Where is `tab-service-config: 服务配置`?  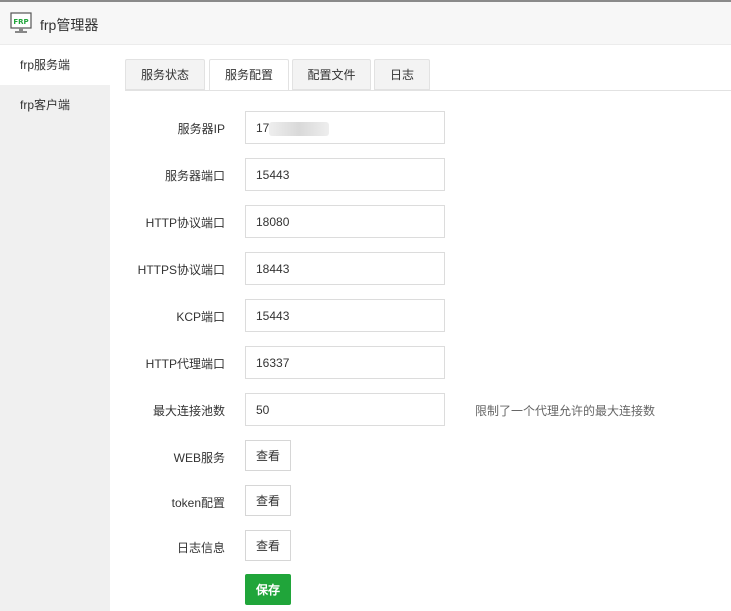
tab-service-config: 服务配置 is located at coordinates (249, 75).